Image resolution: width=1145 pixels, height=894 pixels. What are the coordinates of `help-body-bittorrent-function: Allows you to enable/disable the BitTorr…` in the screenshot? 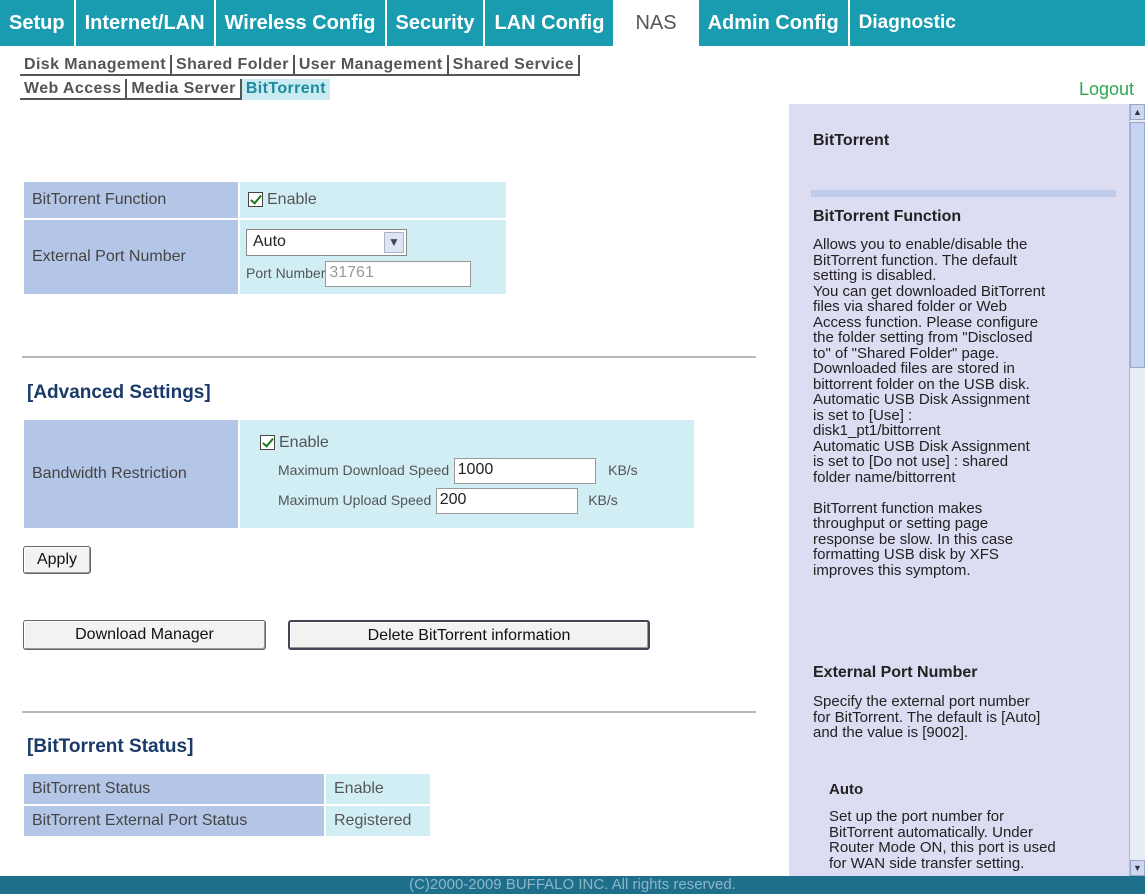 It's located at (929, 407).